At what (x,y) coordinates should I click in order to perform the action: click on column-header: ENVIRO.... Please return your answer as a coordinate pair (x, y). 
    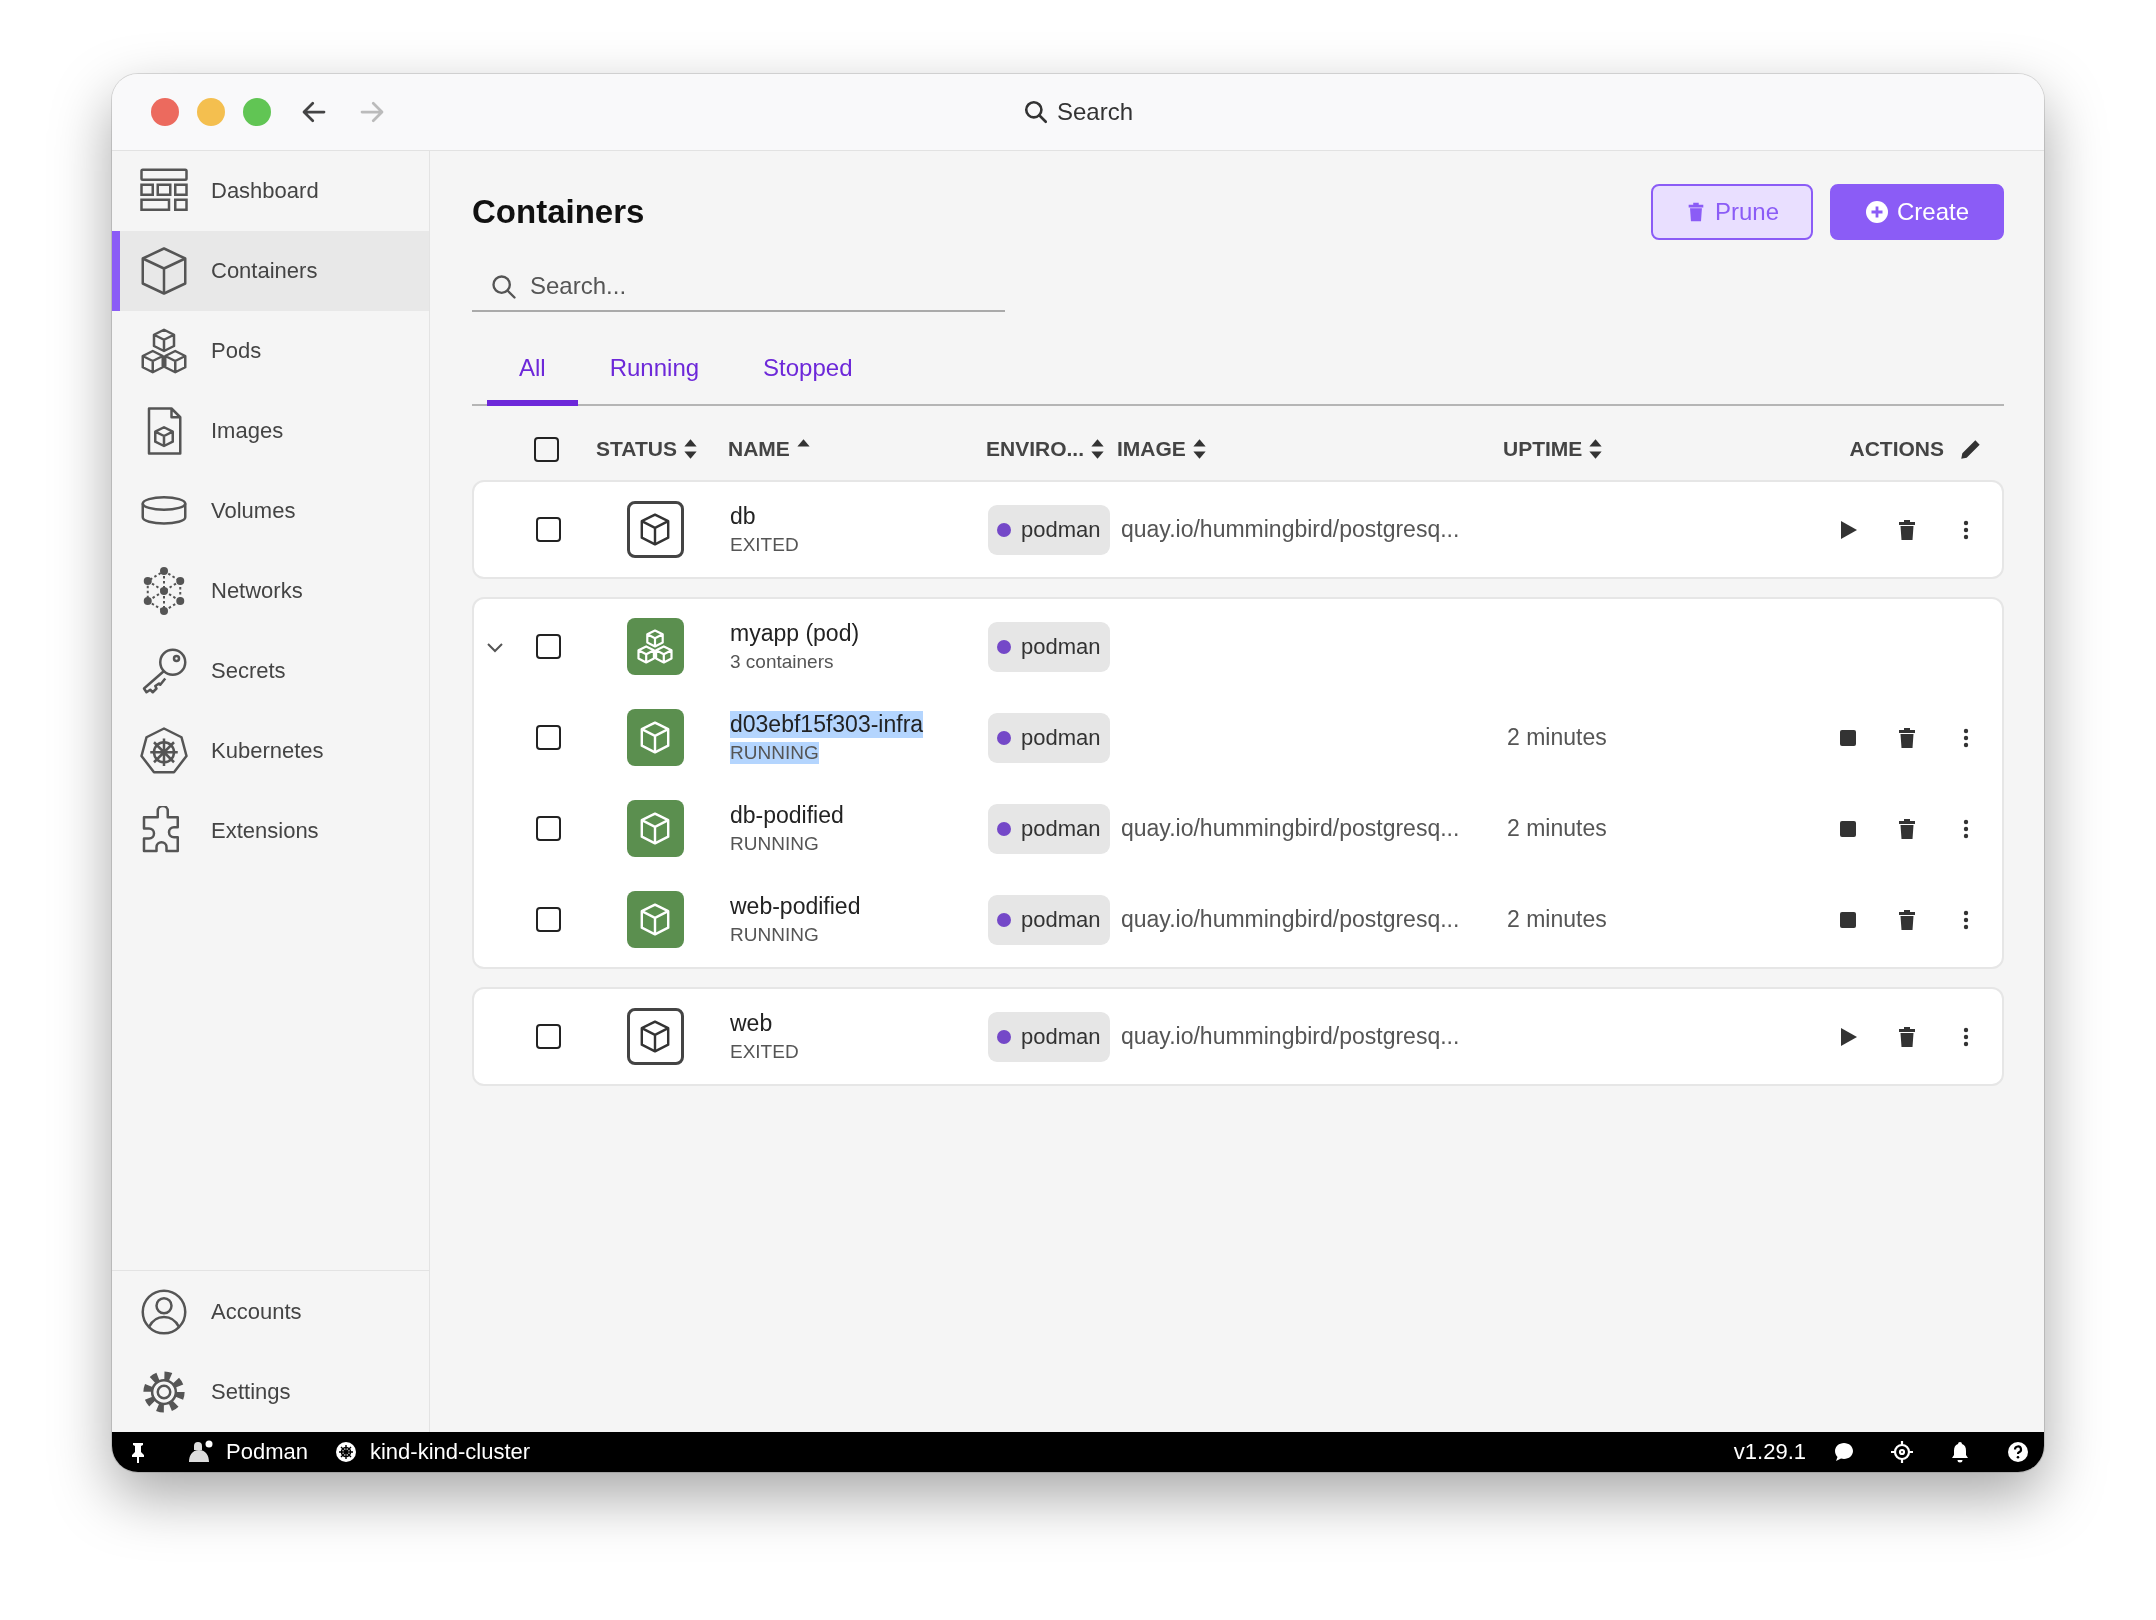
    Looking at the image, I should click on (1035, 449).